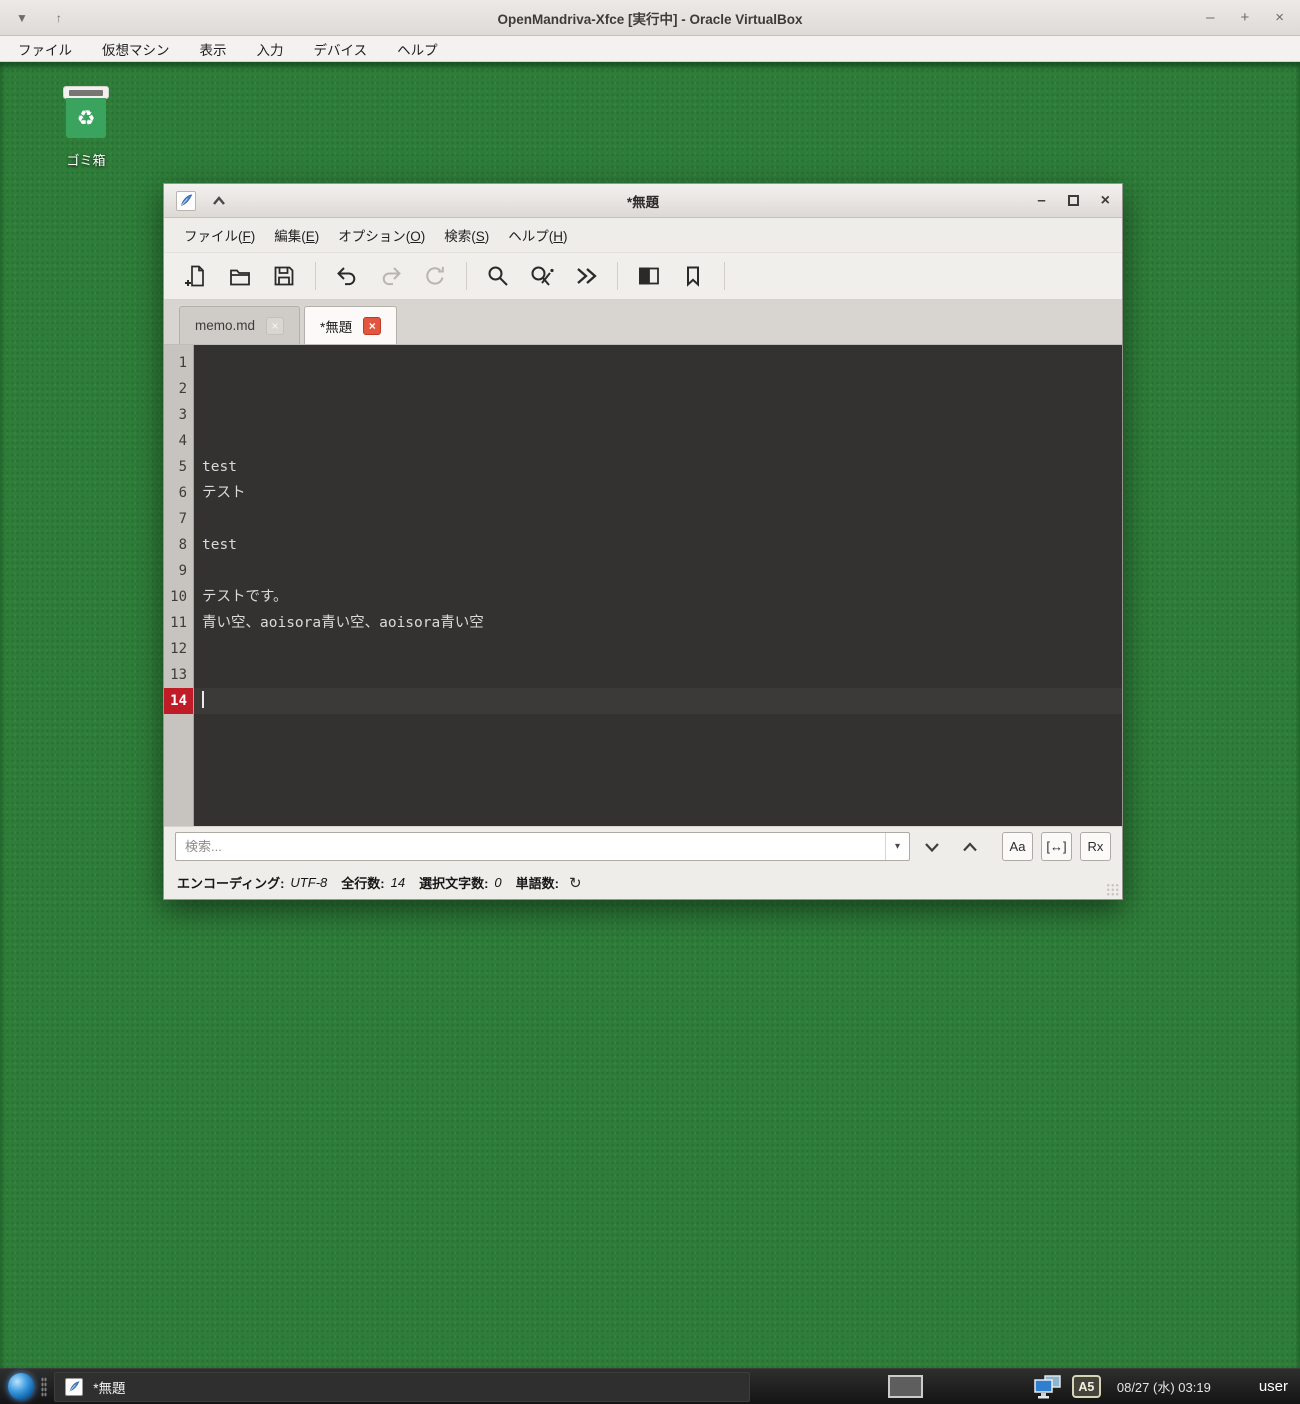 The height and width of the screenshot is (1404, 1300). I want to click on editor-menu-search: 検索(S), so click(466, 235).